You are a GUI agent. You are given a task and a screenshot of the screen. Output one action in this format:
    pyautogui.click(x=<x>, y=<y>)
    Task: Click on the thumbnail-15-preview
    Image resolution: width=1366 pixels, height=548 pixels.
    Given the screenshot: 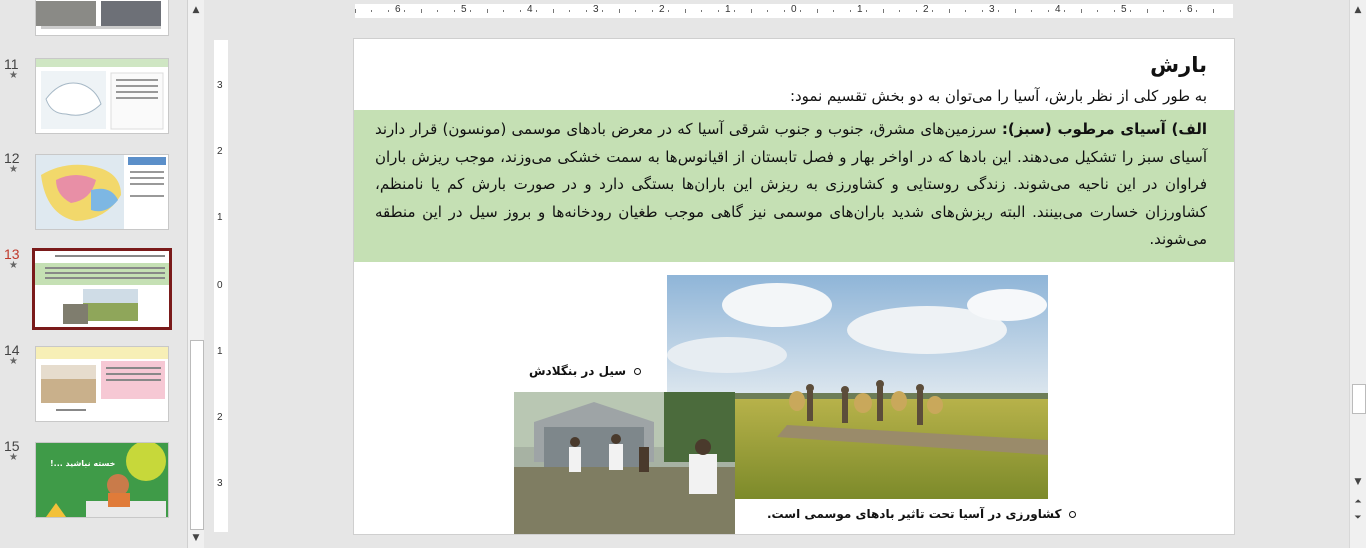 What is the action you would take?
    pyautogui.click(x=102, y=480)
    